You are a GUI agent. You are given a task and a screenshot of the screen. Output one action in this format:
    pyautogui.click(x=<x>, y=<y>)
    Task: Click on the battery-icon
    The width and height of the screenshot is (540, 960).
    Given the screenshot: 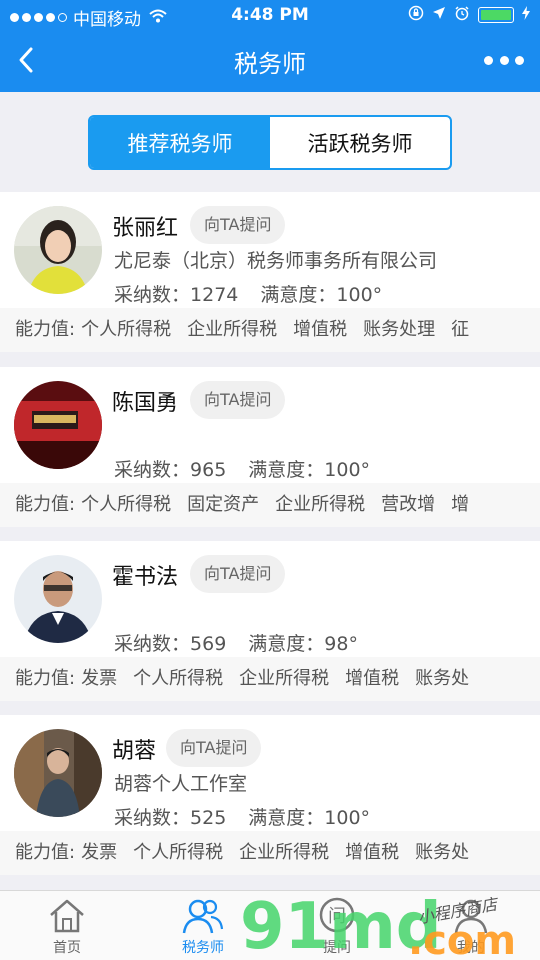 What is the action you would take?
    pyautogui.click(x=496, y=15)
    